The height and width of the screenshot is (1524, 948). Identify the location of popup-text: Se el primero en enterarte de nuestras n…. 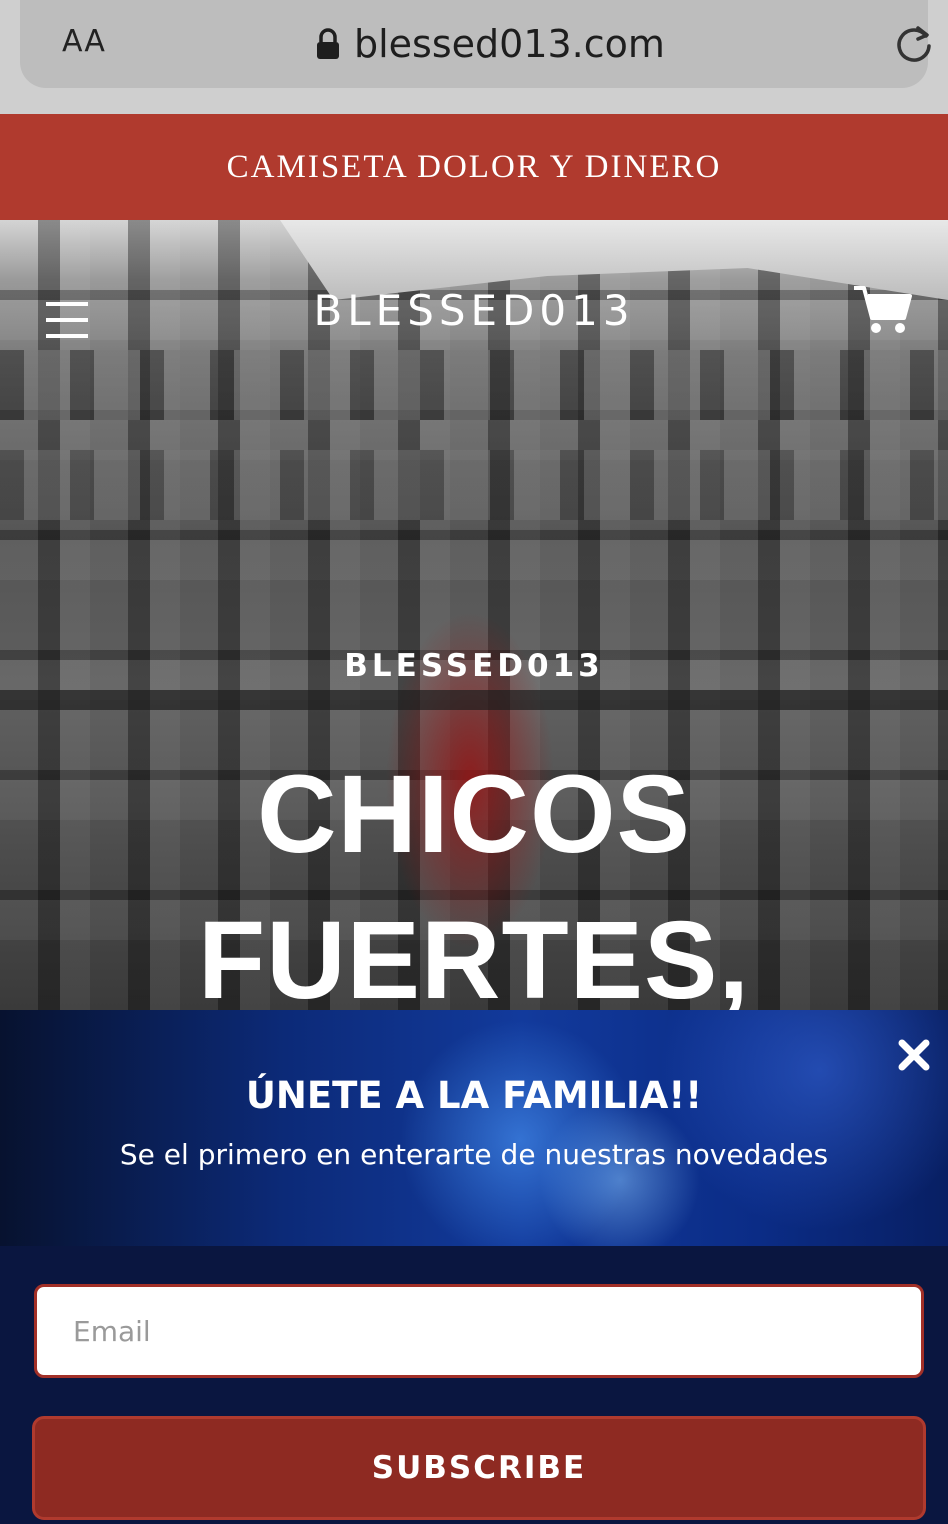
(474, 1154).